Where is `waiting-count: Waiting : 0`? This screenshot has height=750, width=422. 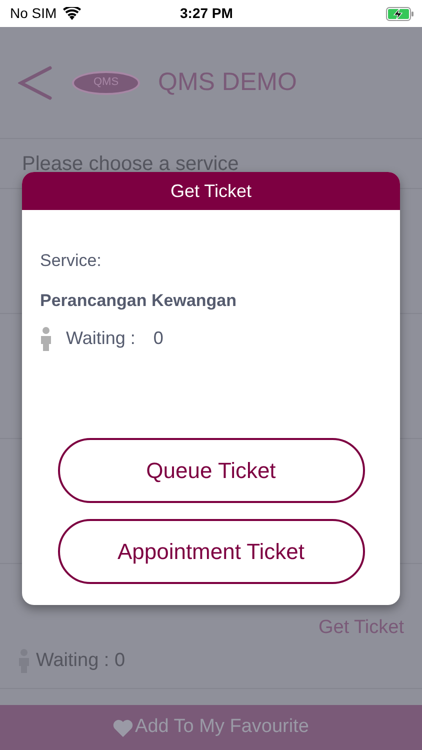
waiting-count: Waiting : 0 is located at coordinates (81, 660).